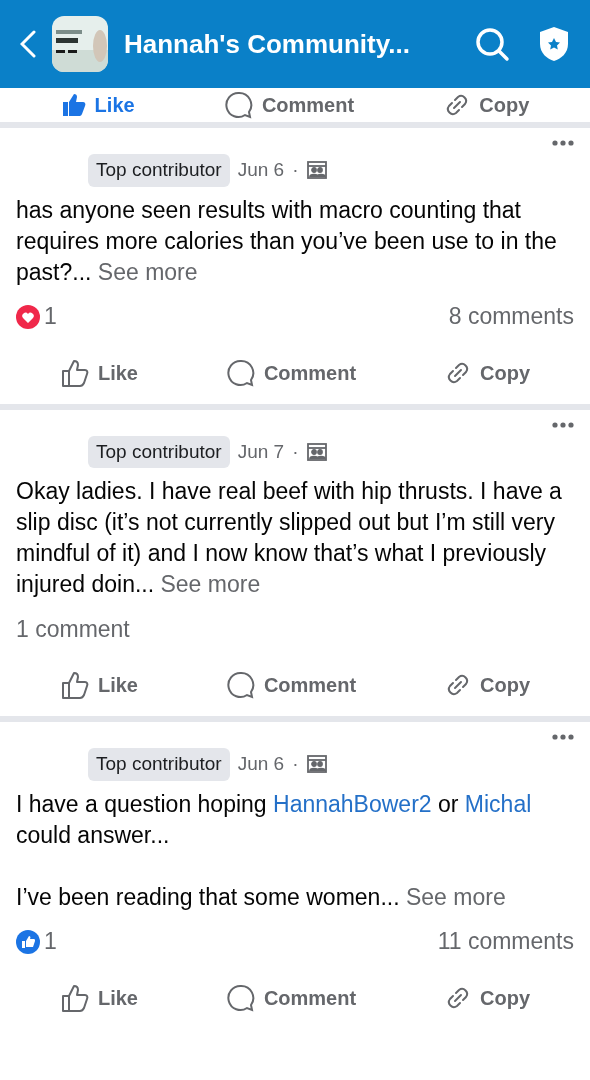 This screenshot has height=1080, width=590. What do you see at coordinates (554, 44) in the screenshot?
I see `shield-star-icon` at bounding box center [554, 44].